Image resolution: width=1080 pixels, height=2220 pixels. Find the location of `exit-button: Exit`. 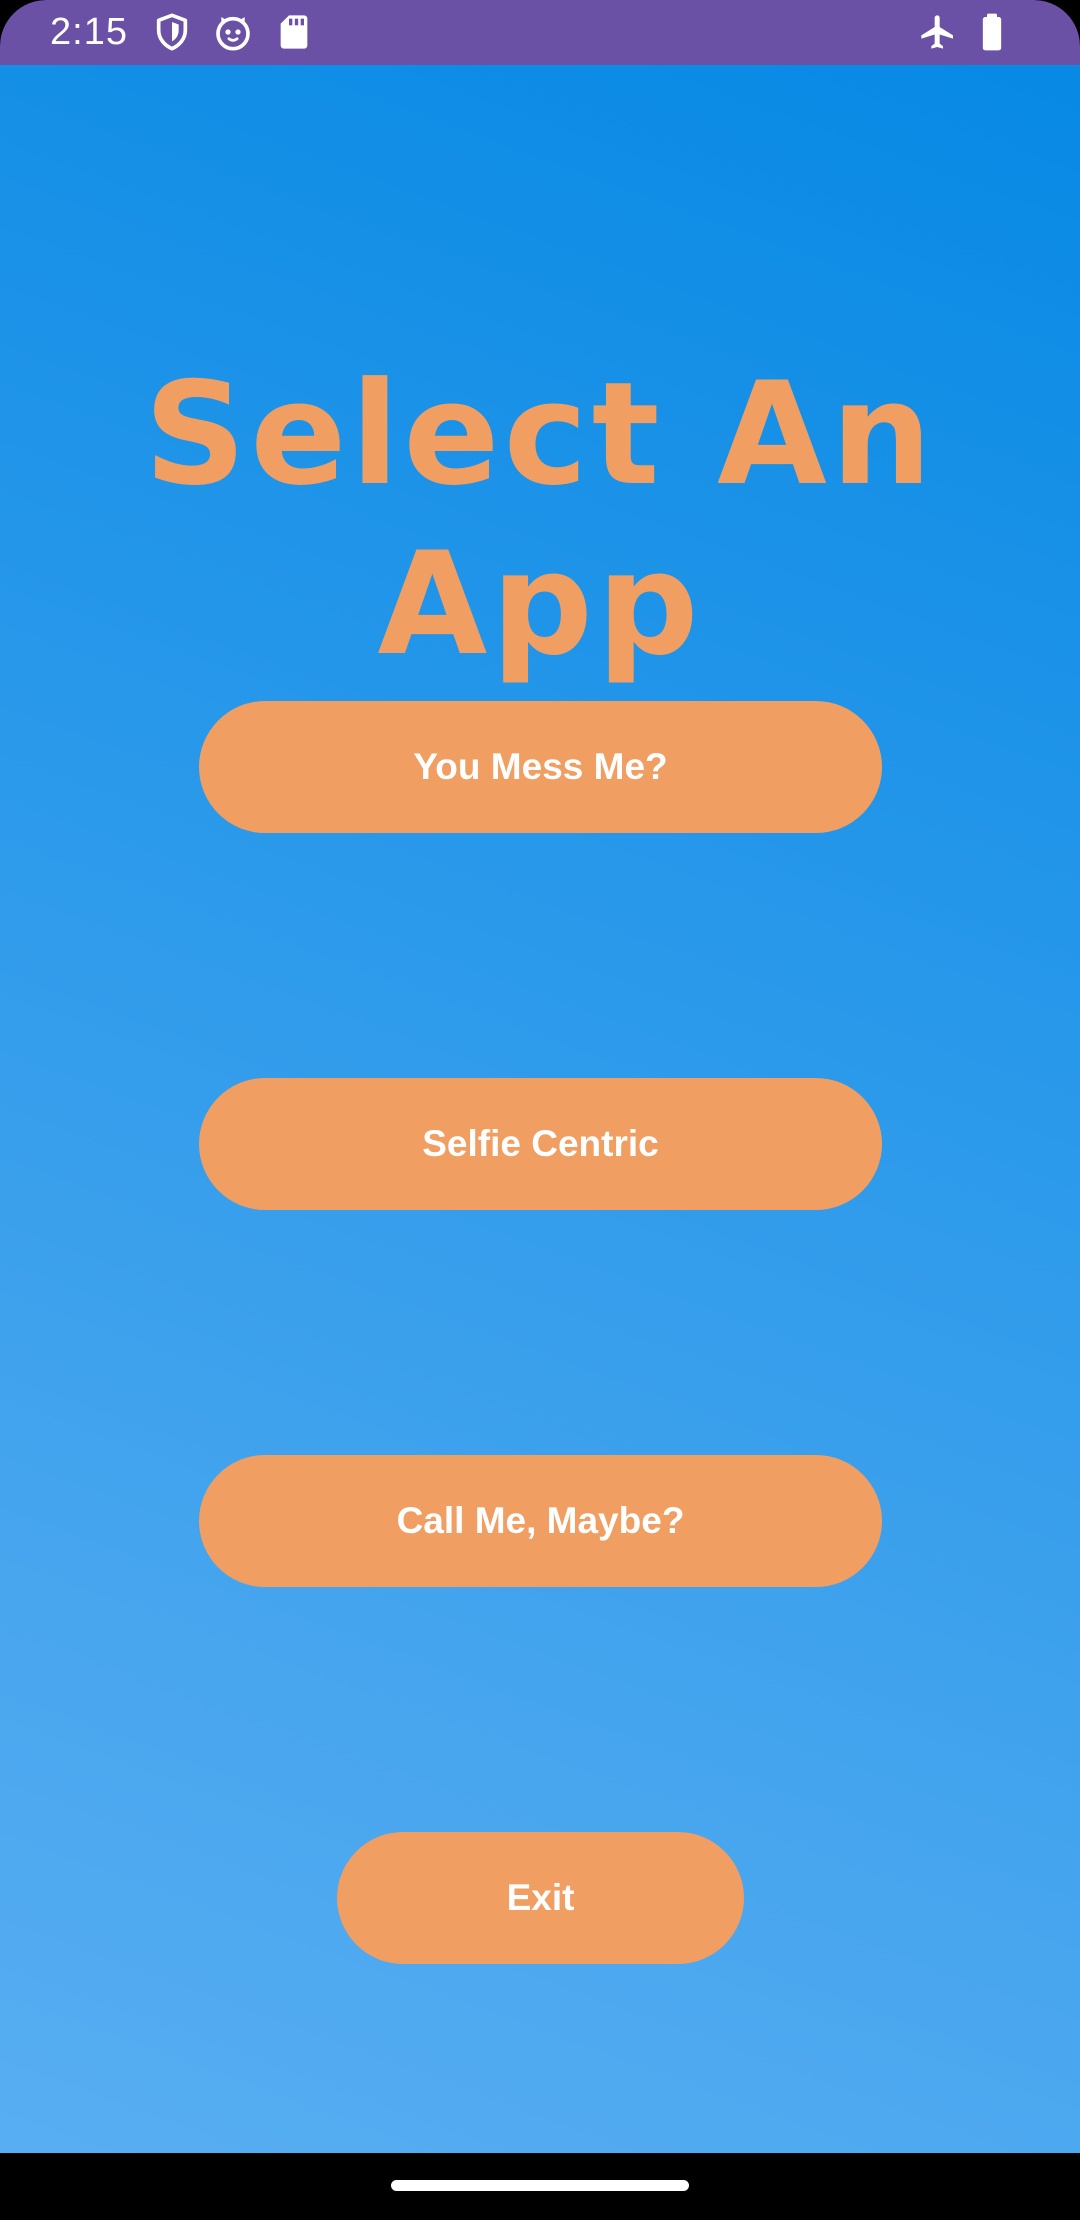

exit-button: Exit is located at coordinates (540, 1898).